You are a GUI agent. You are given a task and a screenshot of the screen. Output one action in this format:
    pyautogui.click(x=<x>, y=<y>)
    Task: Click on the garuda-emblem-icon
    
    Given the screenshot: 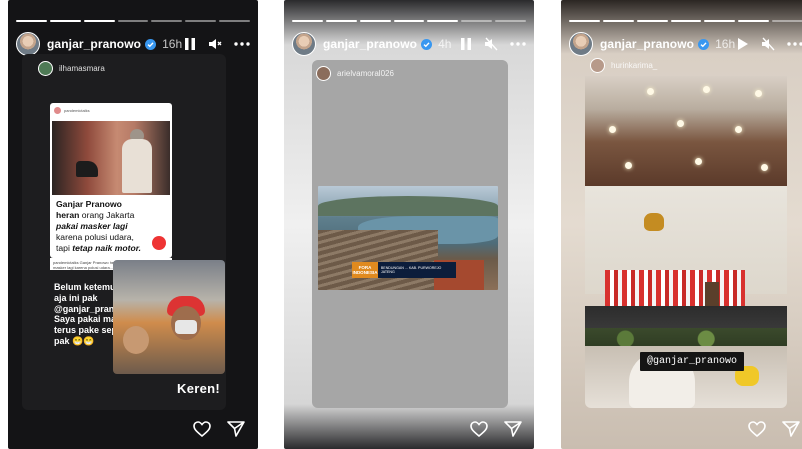 What is the action you would take?
    pyautogui.click(x=654, y=222)
    